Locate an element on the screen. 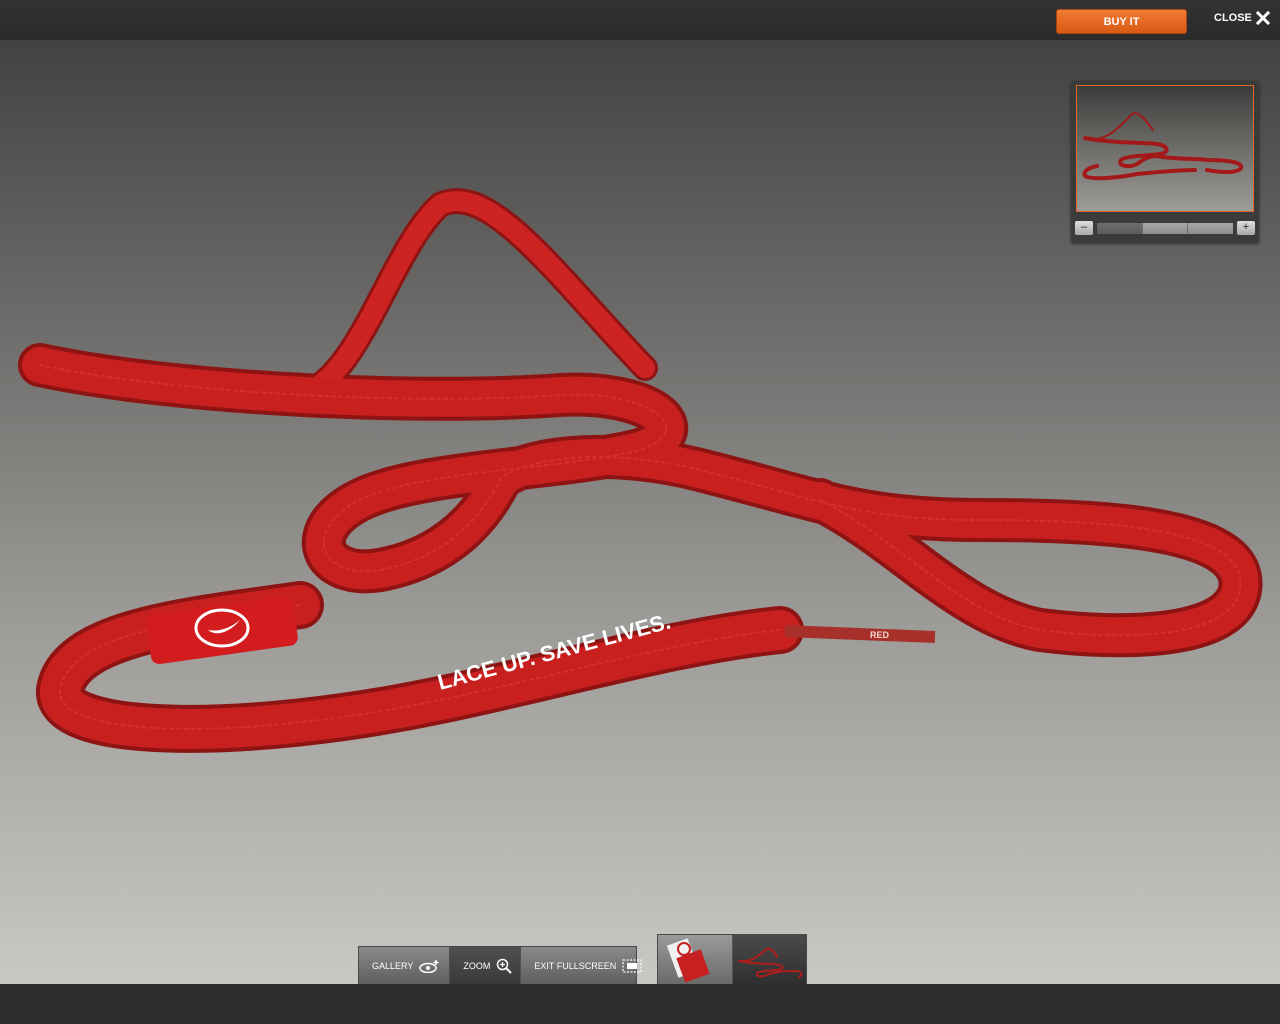  buy-it-button: BUY IT is located at coordinates (1121, 21).